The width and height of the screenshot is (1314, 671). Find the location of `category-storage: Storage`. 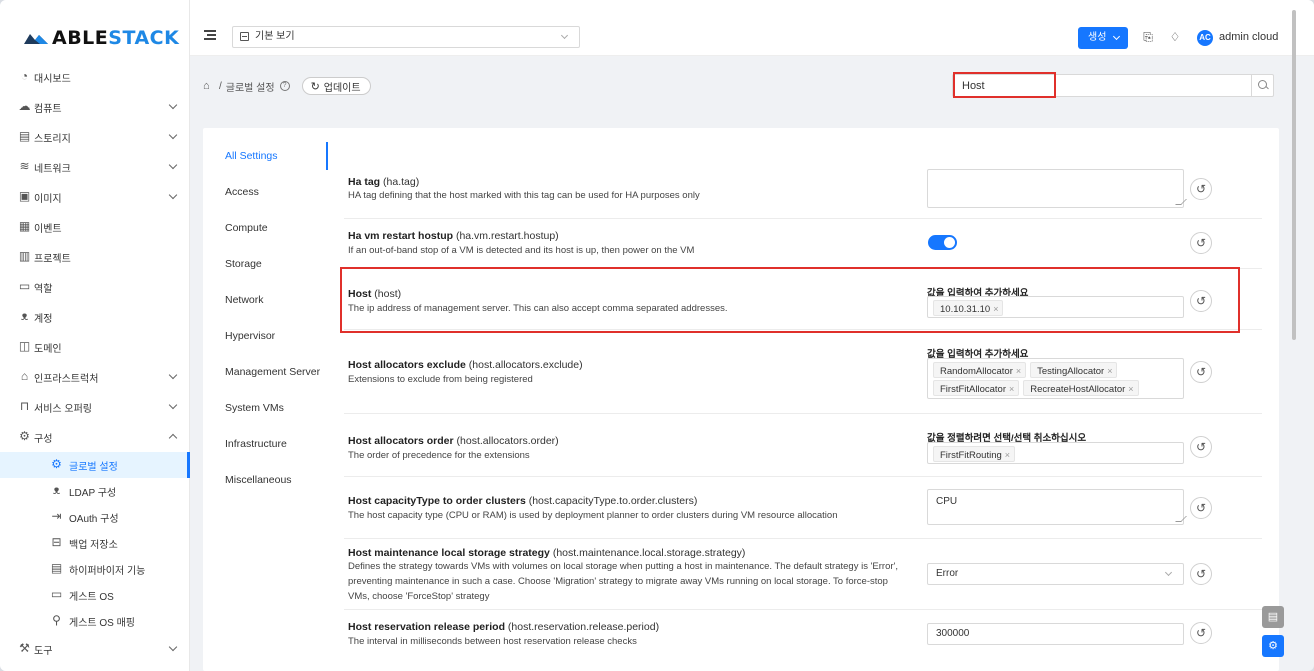

category-storage: Storage is located at coordinates (265, 268).